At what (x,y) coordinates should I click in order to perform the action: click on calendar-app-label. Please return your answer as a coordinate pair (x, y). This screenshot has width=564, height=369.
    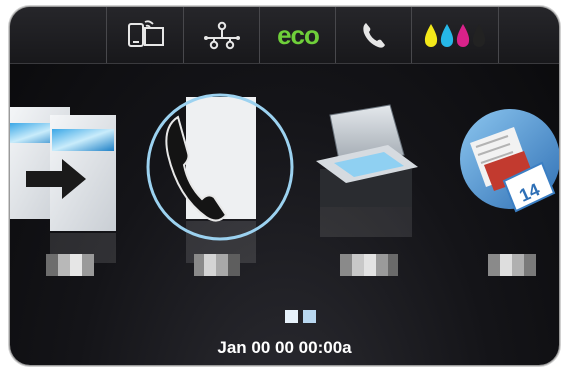
    Looking at the image, I should click on (512, 265).